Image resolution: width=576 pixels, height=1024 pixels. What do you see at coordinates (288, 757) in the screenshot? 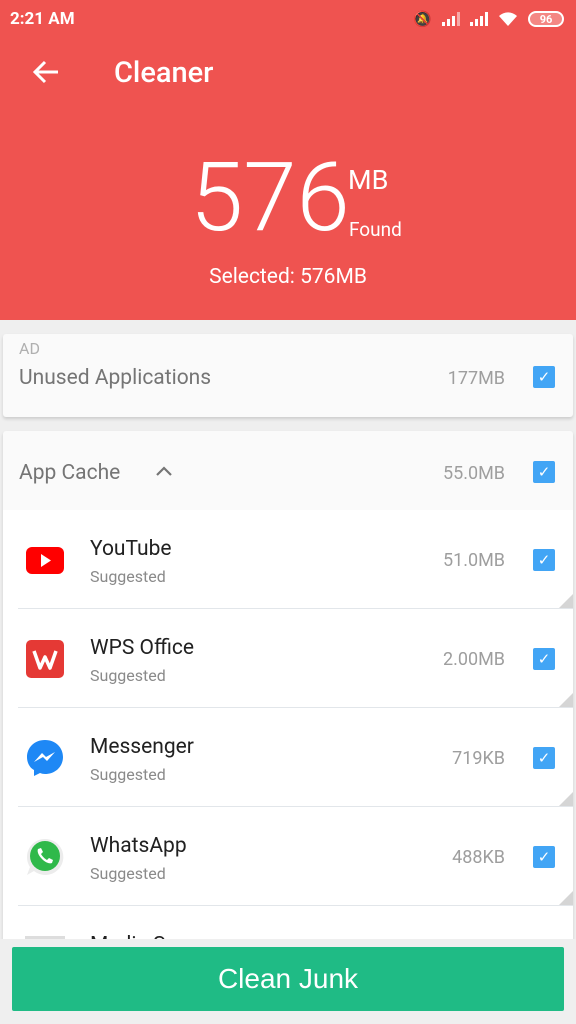
I see `list-item: Messenger Suggested 719KB ✓` at bounding box center [288, 757].